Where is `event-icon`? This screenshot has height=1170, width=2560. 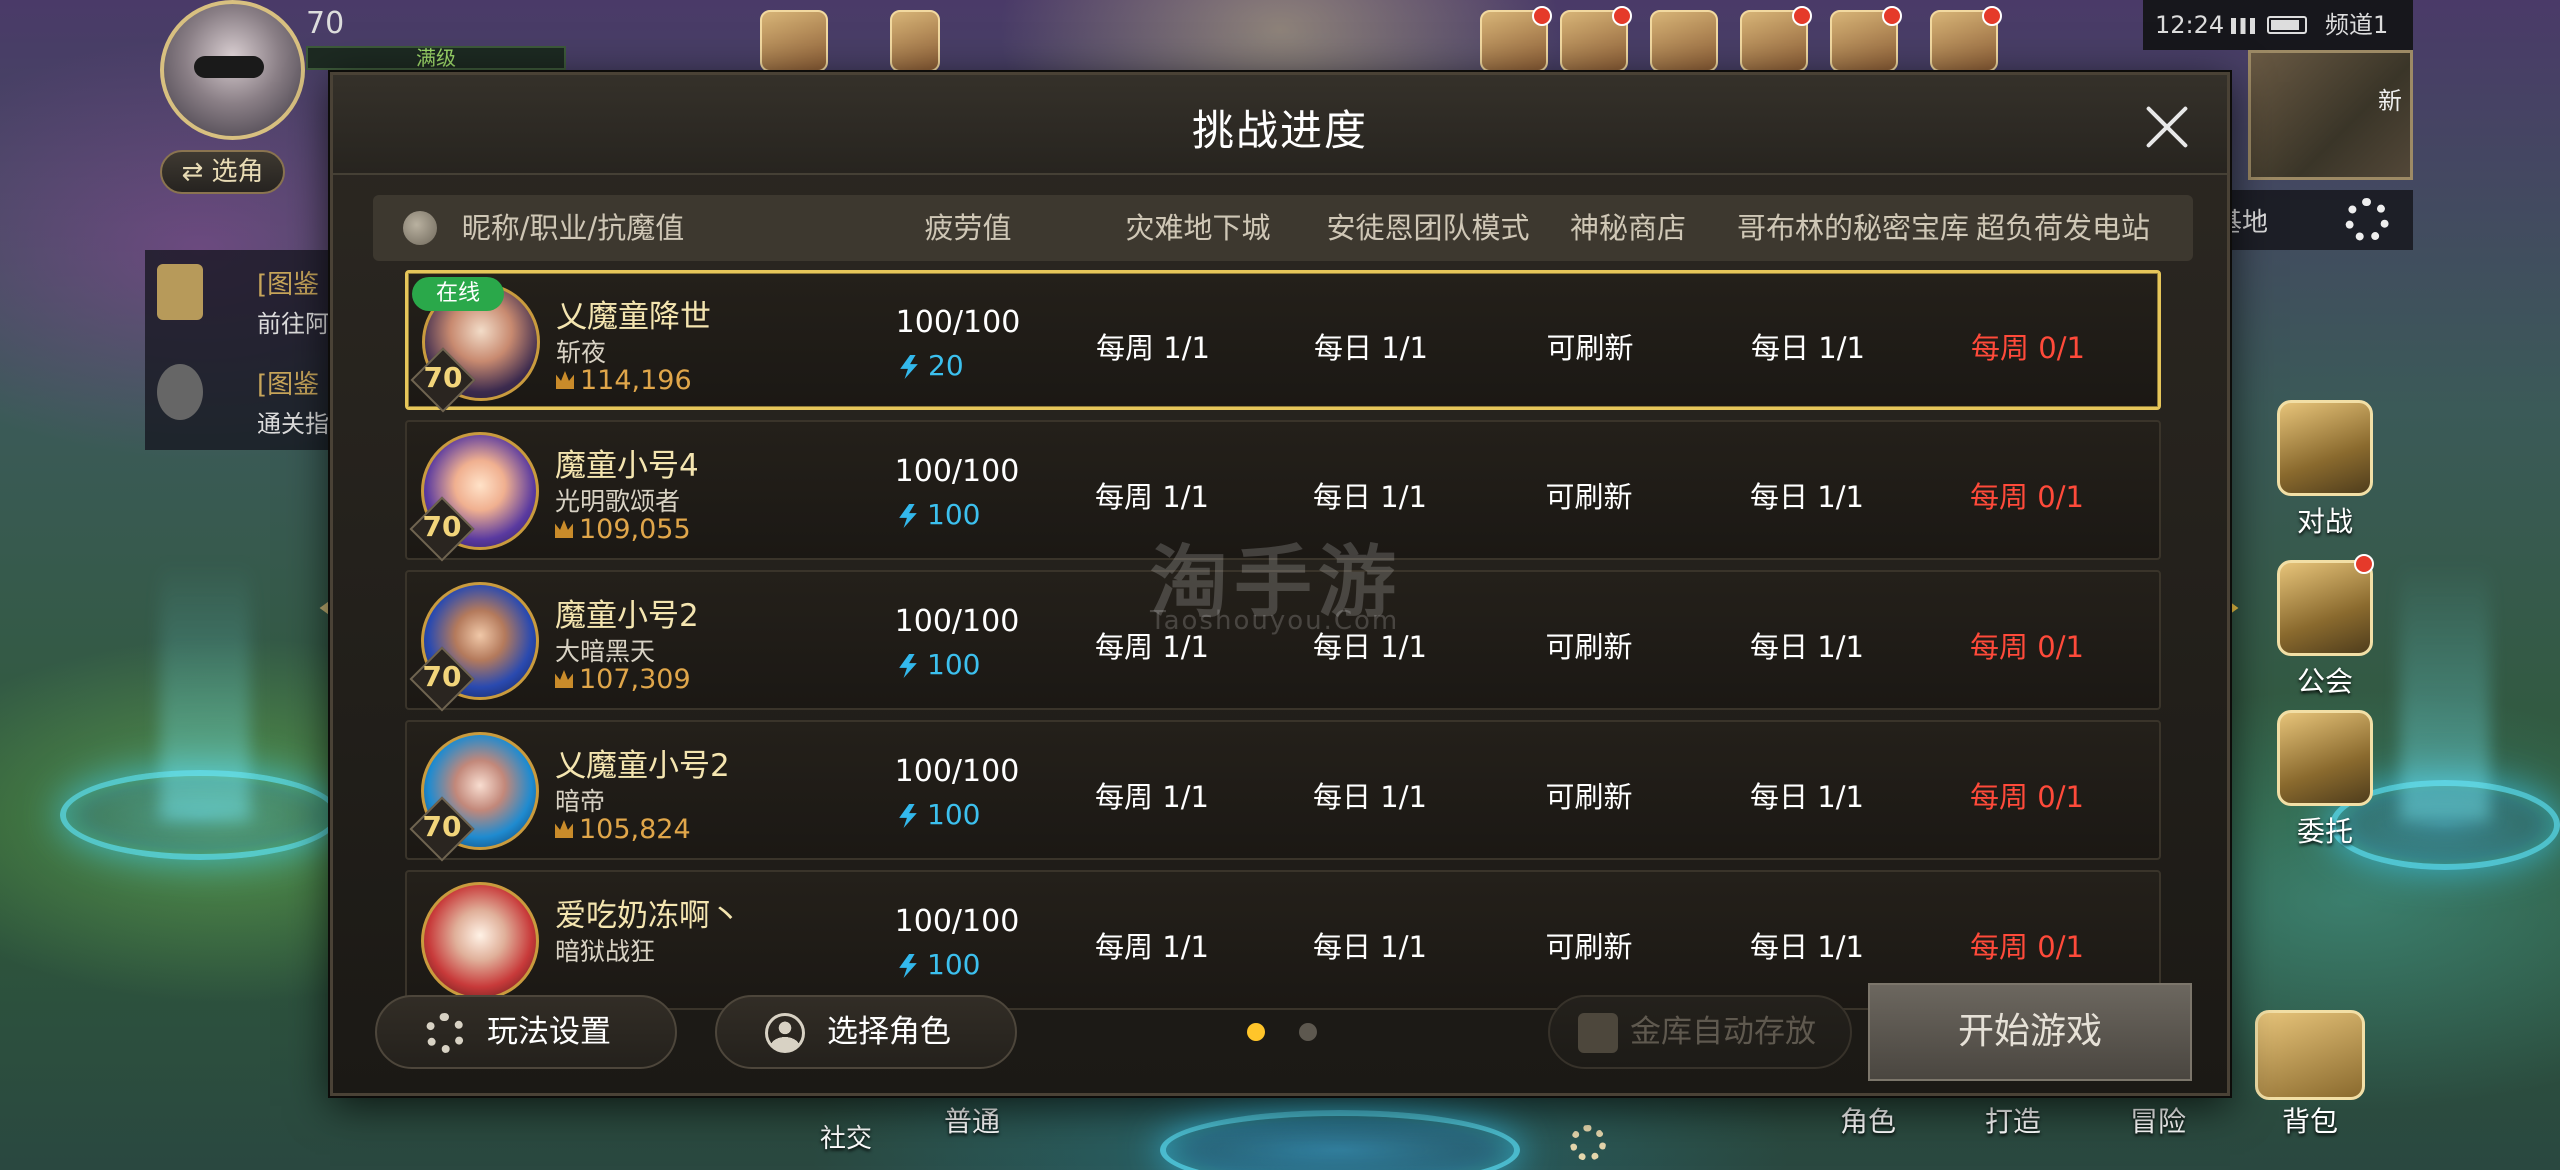 event-icon is located at coordinates (915, 41).